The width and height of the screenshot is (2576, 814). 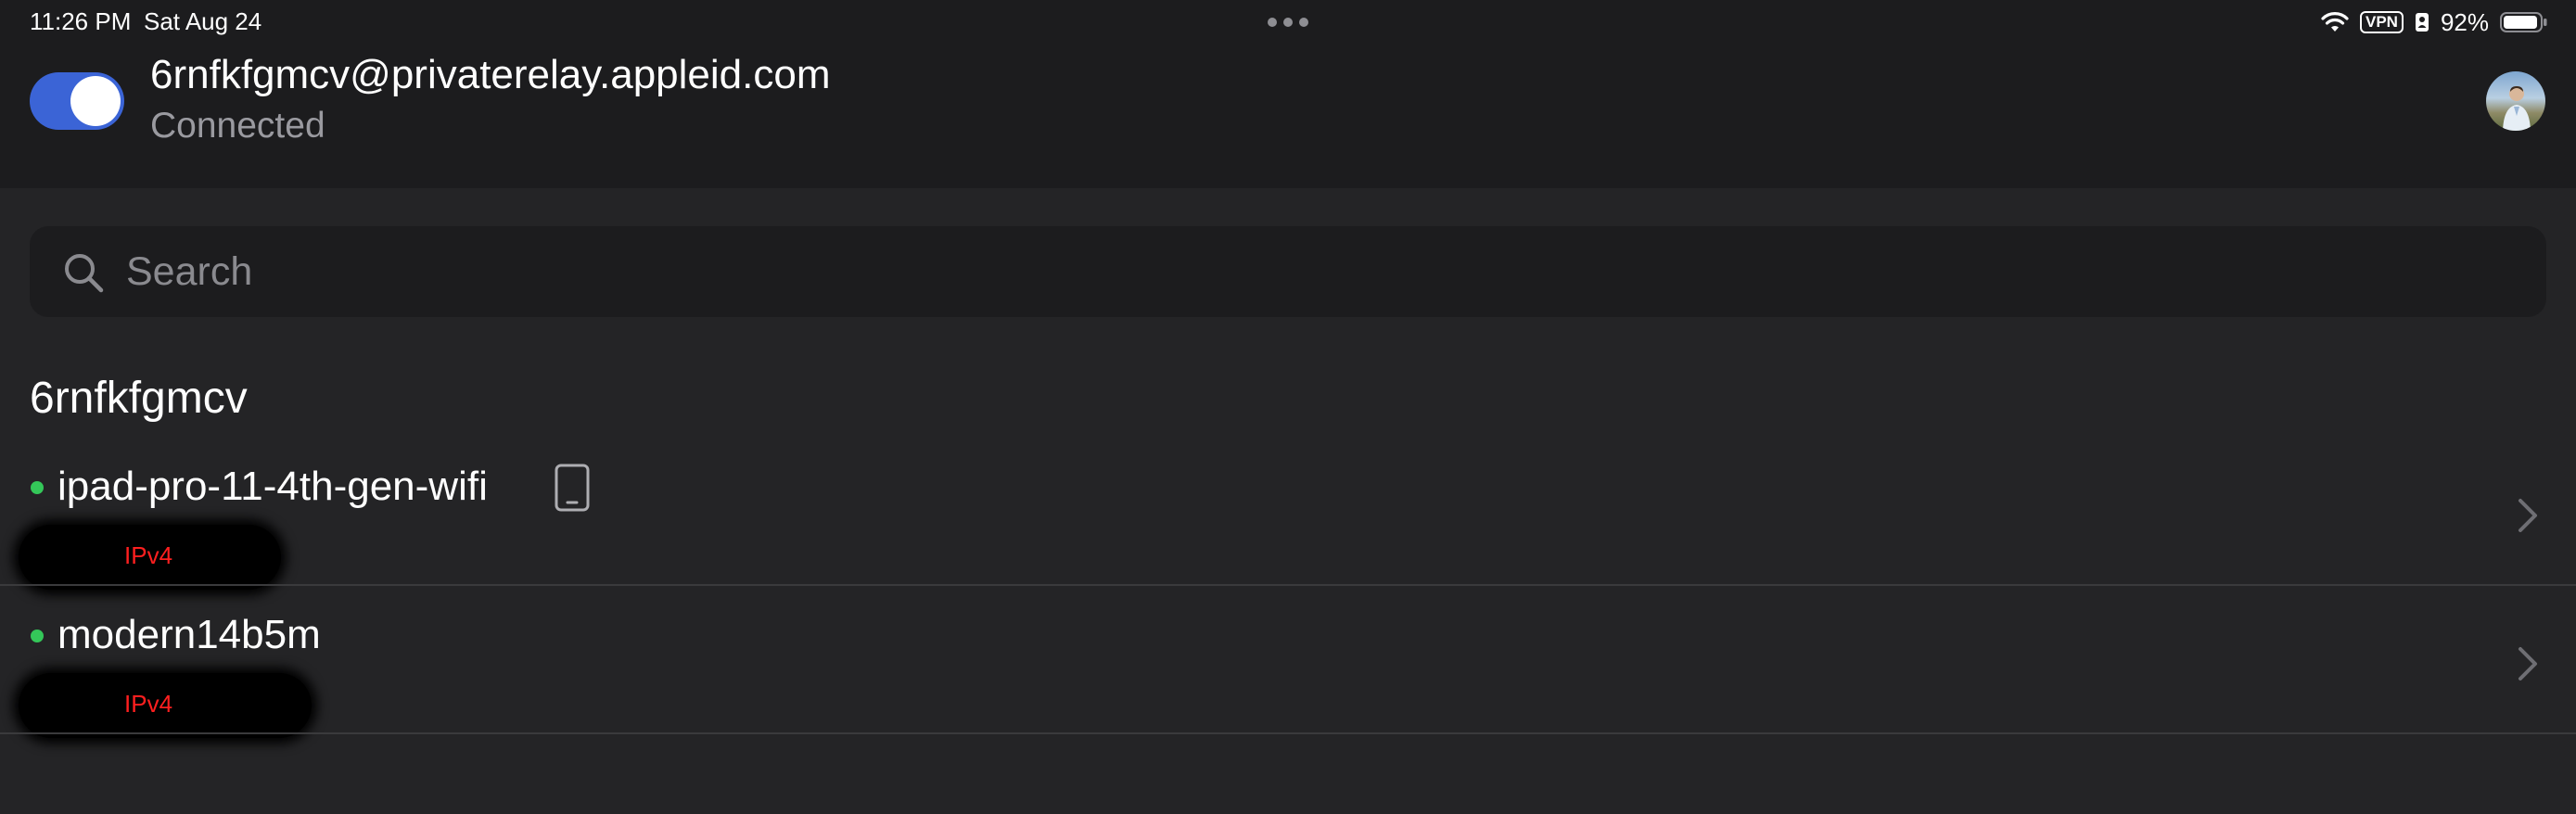 What do you see at coordinates (84, 273) in the screenshot?
I see `search-icon` at bounding box center [84, 273].